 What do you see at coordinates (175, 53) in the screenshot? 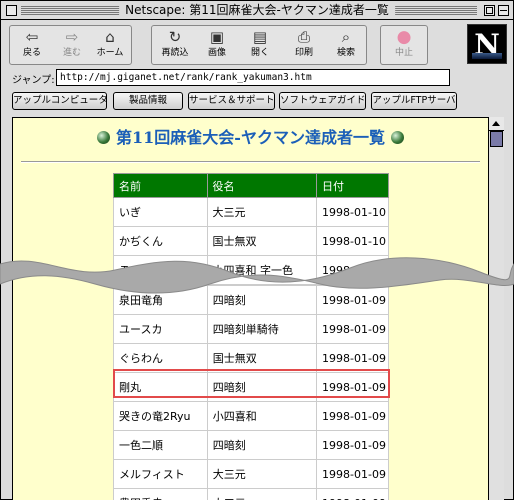
I see `reload-button-label: 再読込` at bounding box center [175, 53].